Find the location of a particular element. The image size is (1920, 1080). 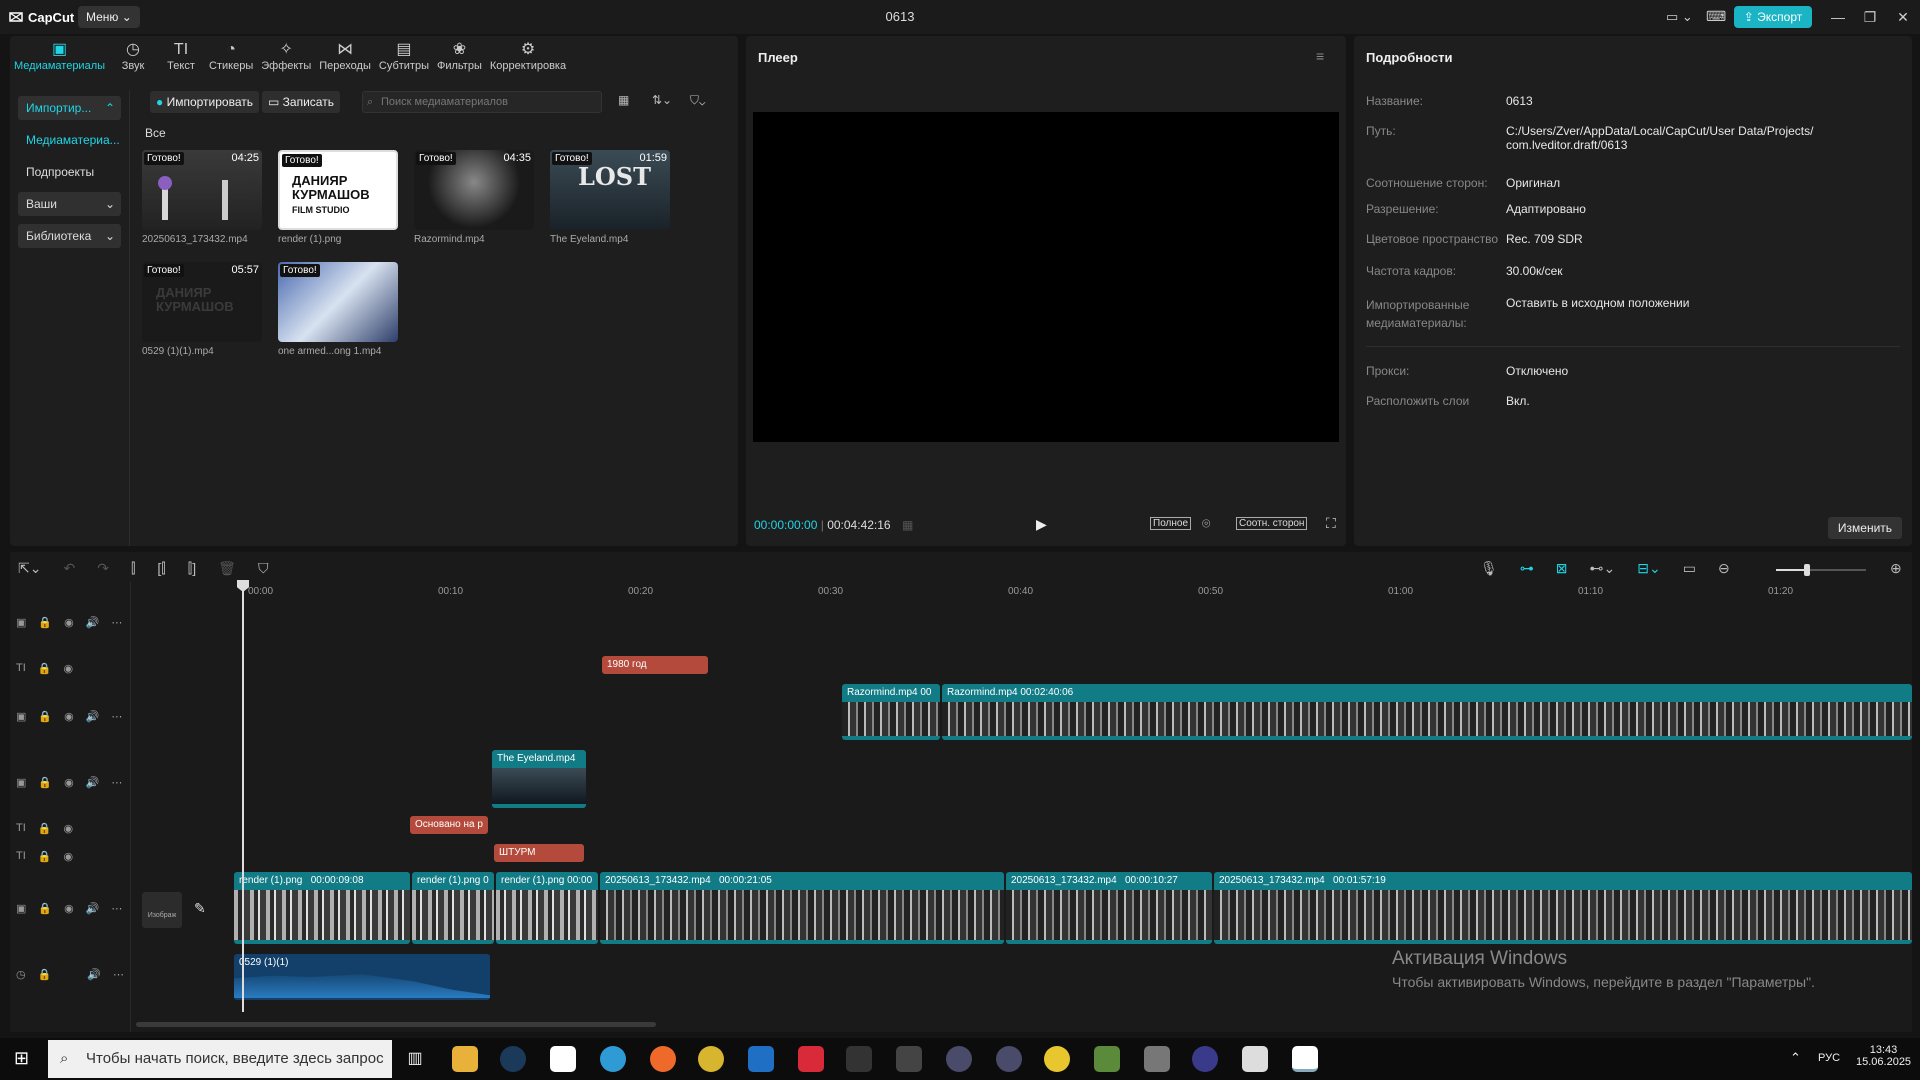

video-clip: render (1).png 0 is located at coordinates (453, 908).